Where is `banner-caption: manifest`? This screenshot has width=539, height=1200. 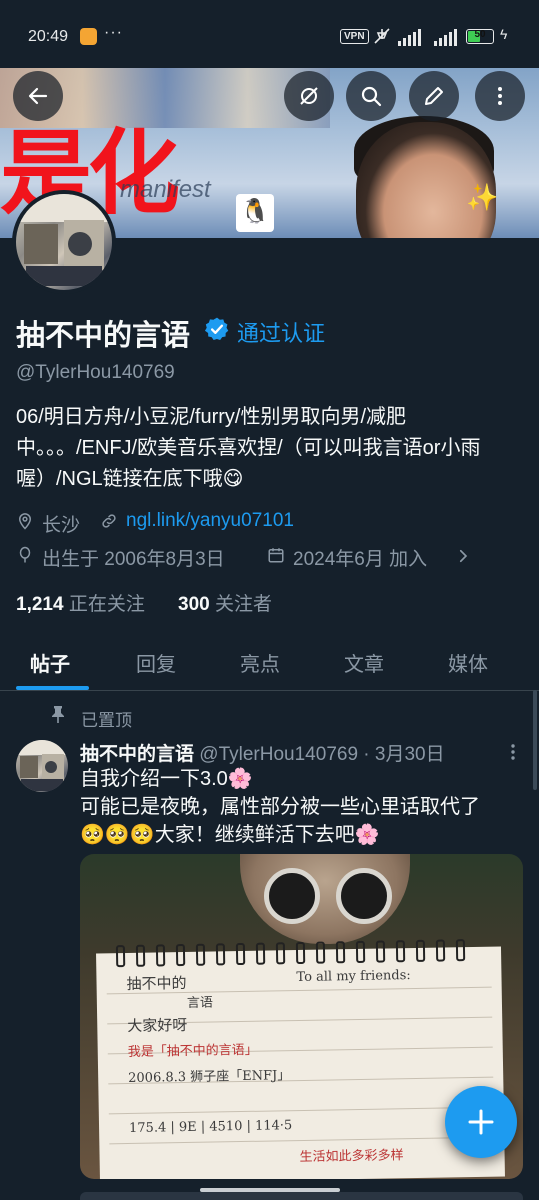
banner-caption: manifest is located at coordinates (165, 189).